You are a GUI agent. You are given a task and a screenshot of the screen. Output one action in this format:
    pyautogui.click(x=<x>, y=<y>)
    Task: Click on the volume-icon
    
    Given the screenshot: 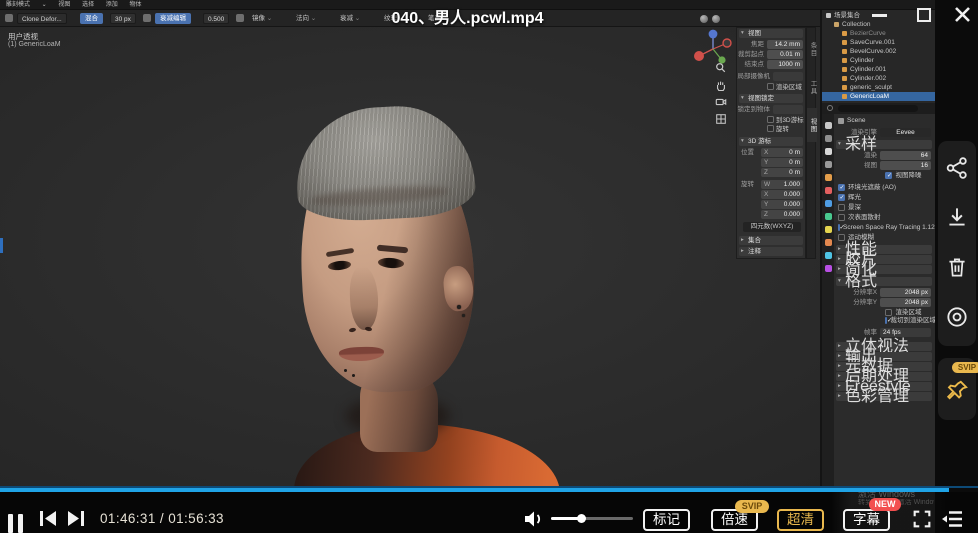 What is the action you would take?
    pyautogui.click(x=533, y=521)
    